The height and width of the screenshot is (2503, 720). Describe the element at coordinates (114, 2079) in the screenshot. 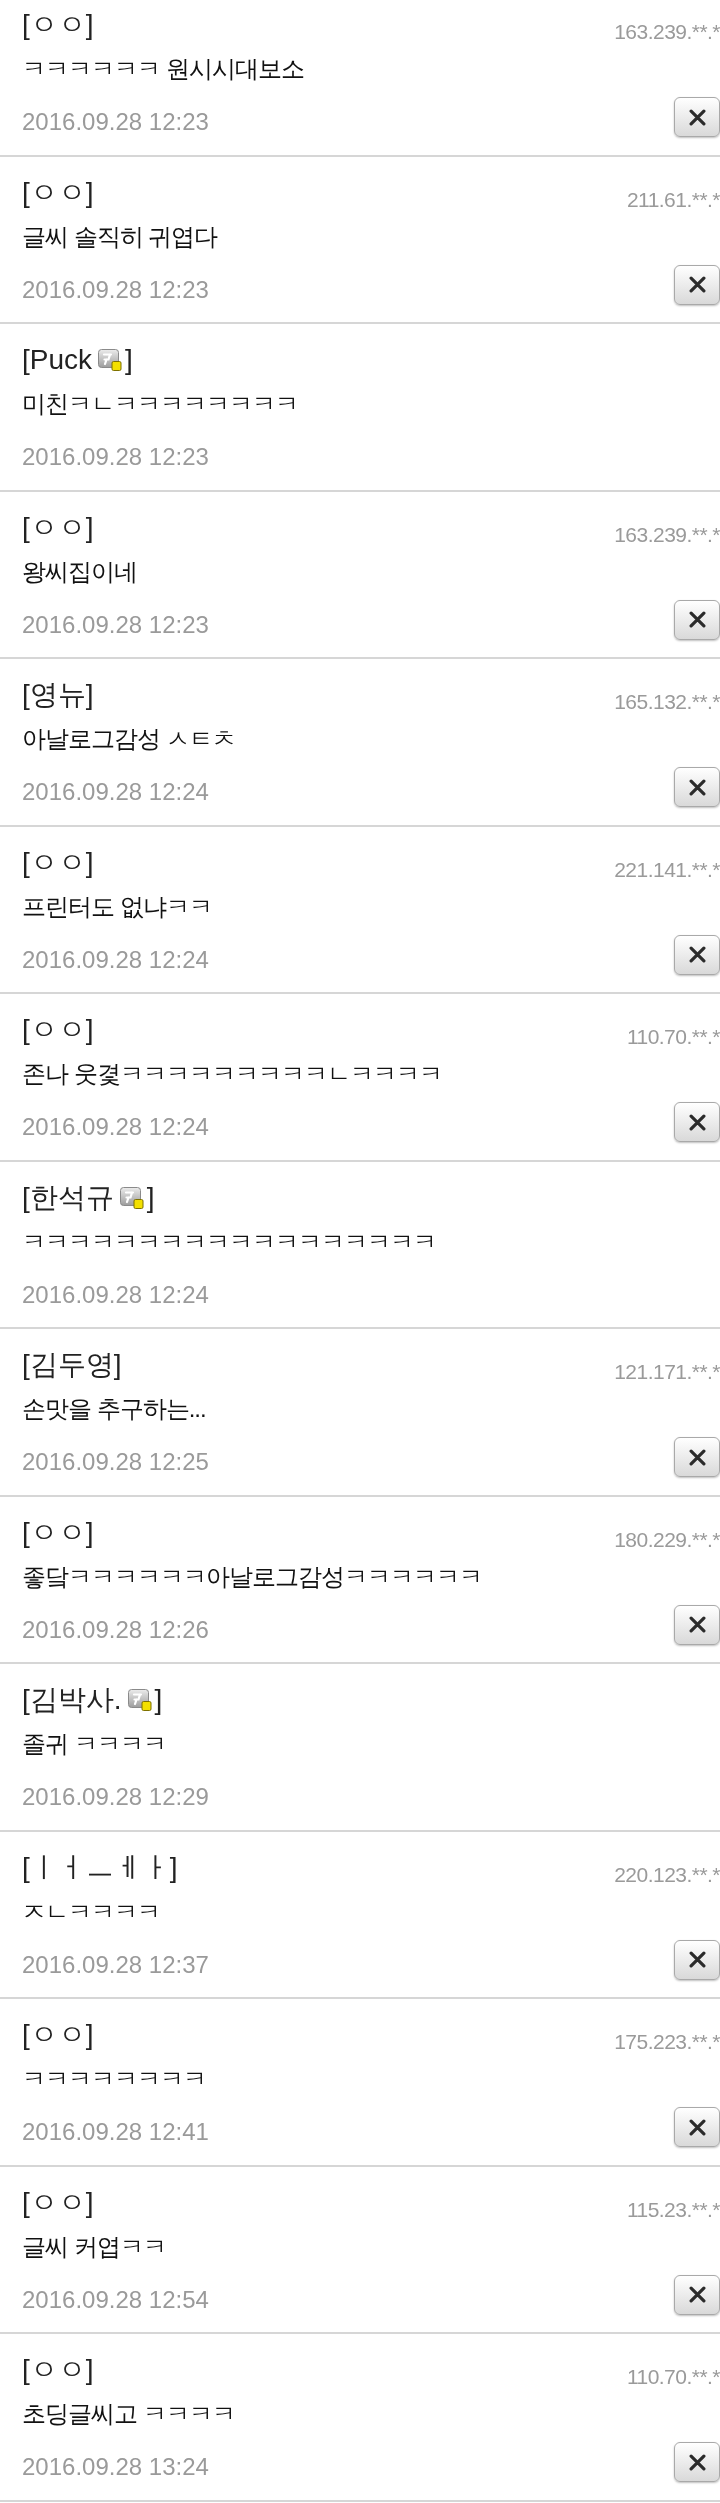

I see `comment-text: ㅋㅋㅋㅋㅋㅋㅋㅋ` at that location.